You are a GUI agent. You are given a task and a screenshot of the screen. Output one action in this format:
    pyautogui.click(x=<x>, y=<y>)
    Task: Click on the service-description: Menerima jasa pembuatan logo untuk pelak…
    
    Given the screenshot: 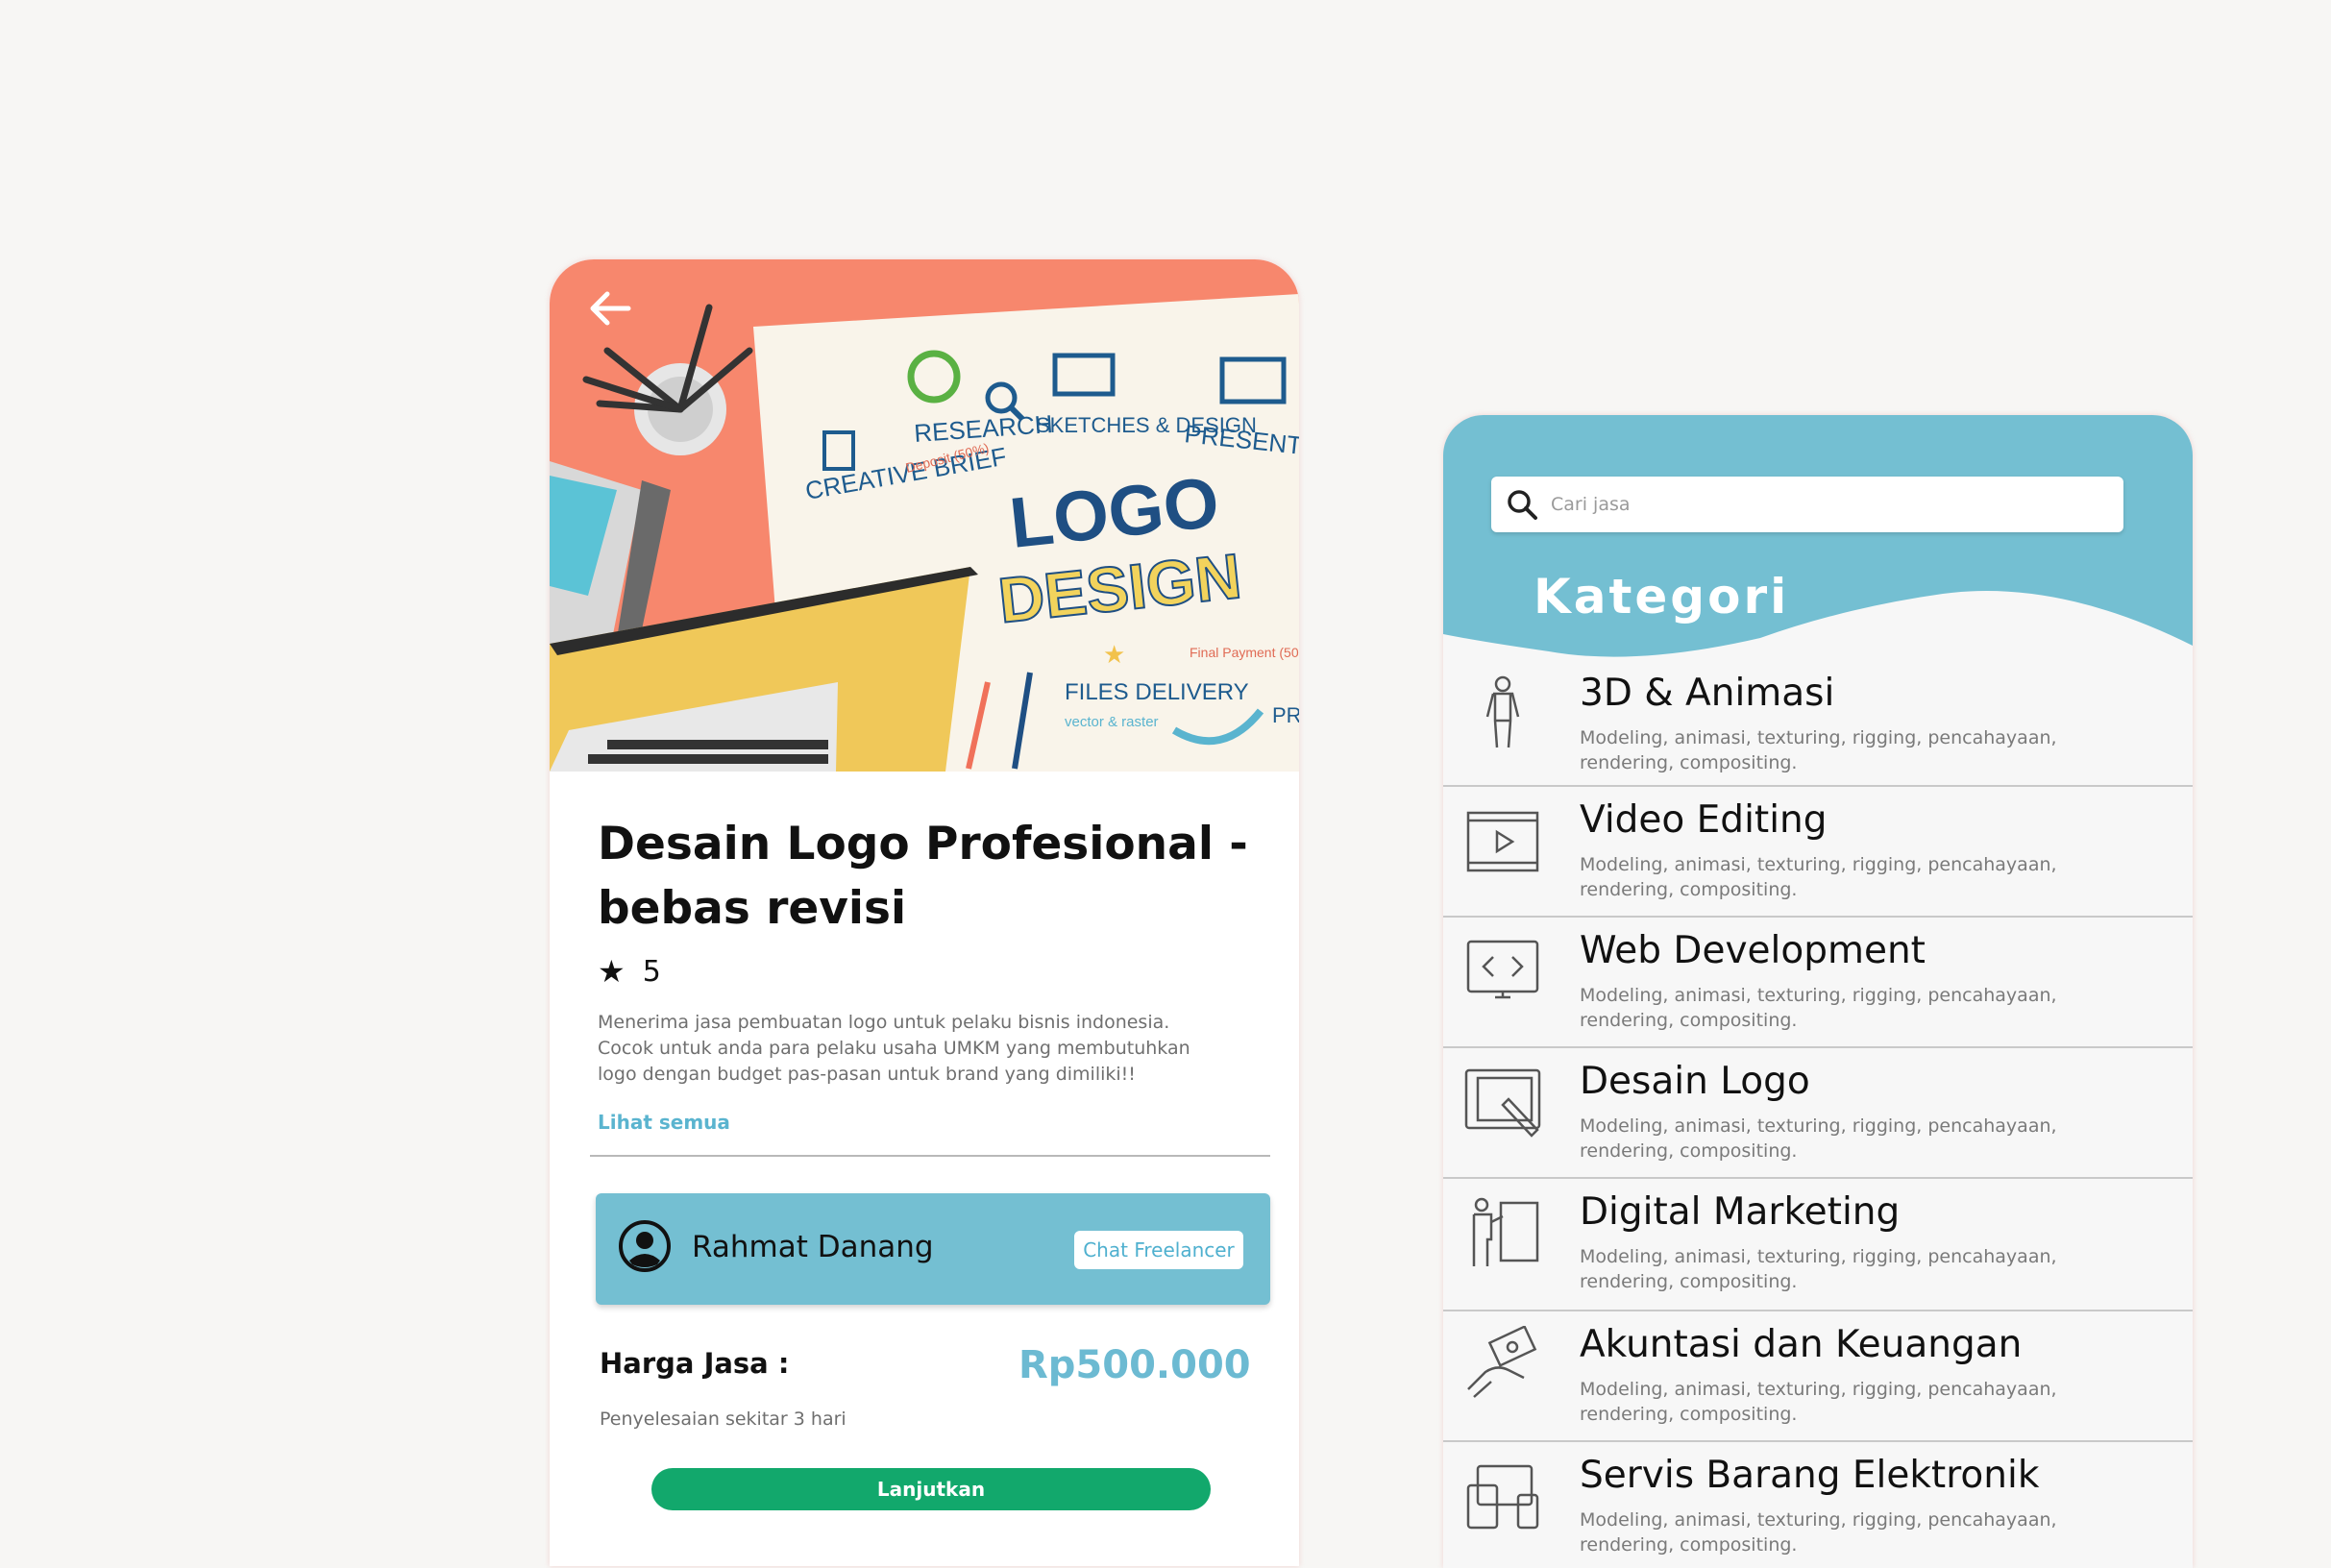 What is the action you would take?
    pyautogui.click(x=894, y=1048)
    